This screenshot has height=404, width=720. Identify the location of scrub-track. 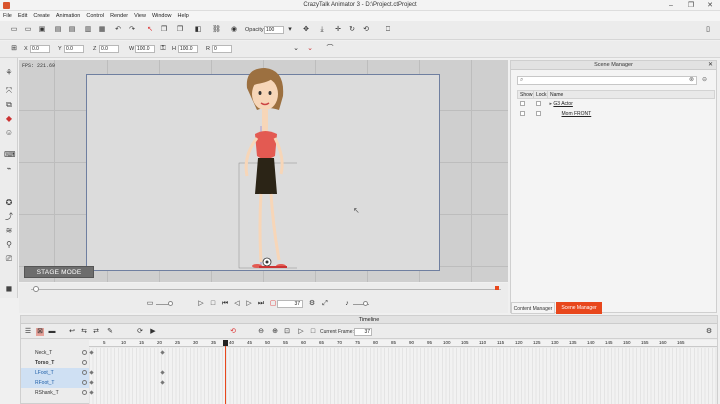
(266, 289).